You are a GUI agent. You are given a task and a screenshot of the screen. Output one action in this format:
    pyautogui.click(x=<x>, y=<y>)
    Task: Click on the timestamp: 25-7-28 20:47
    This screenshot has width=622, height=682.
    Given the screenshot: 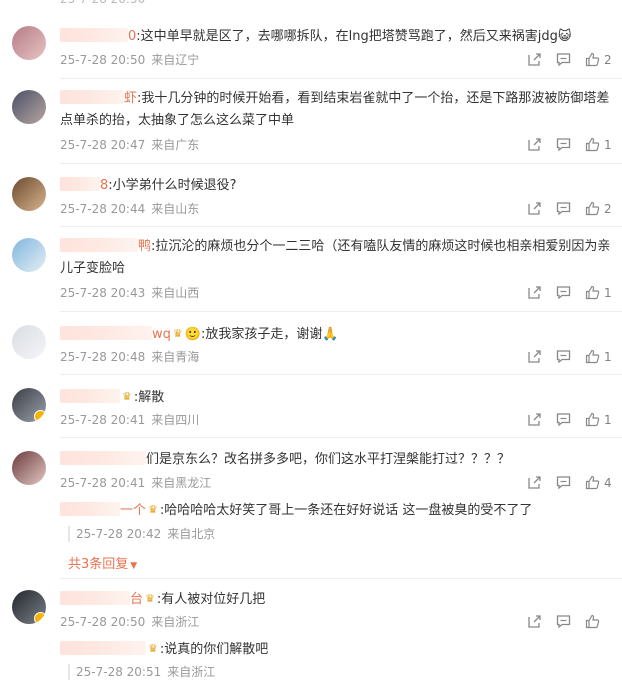 What is the action you would take?
    pyautogui.click(x=103, y=145)
    